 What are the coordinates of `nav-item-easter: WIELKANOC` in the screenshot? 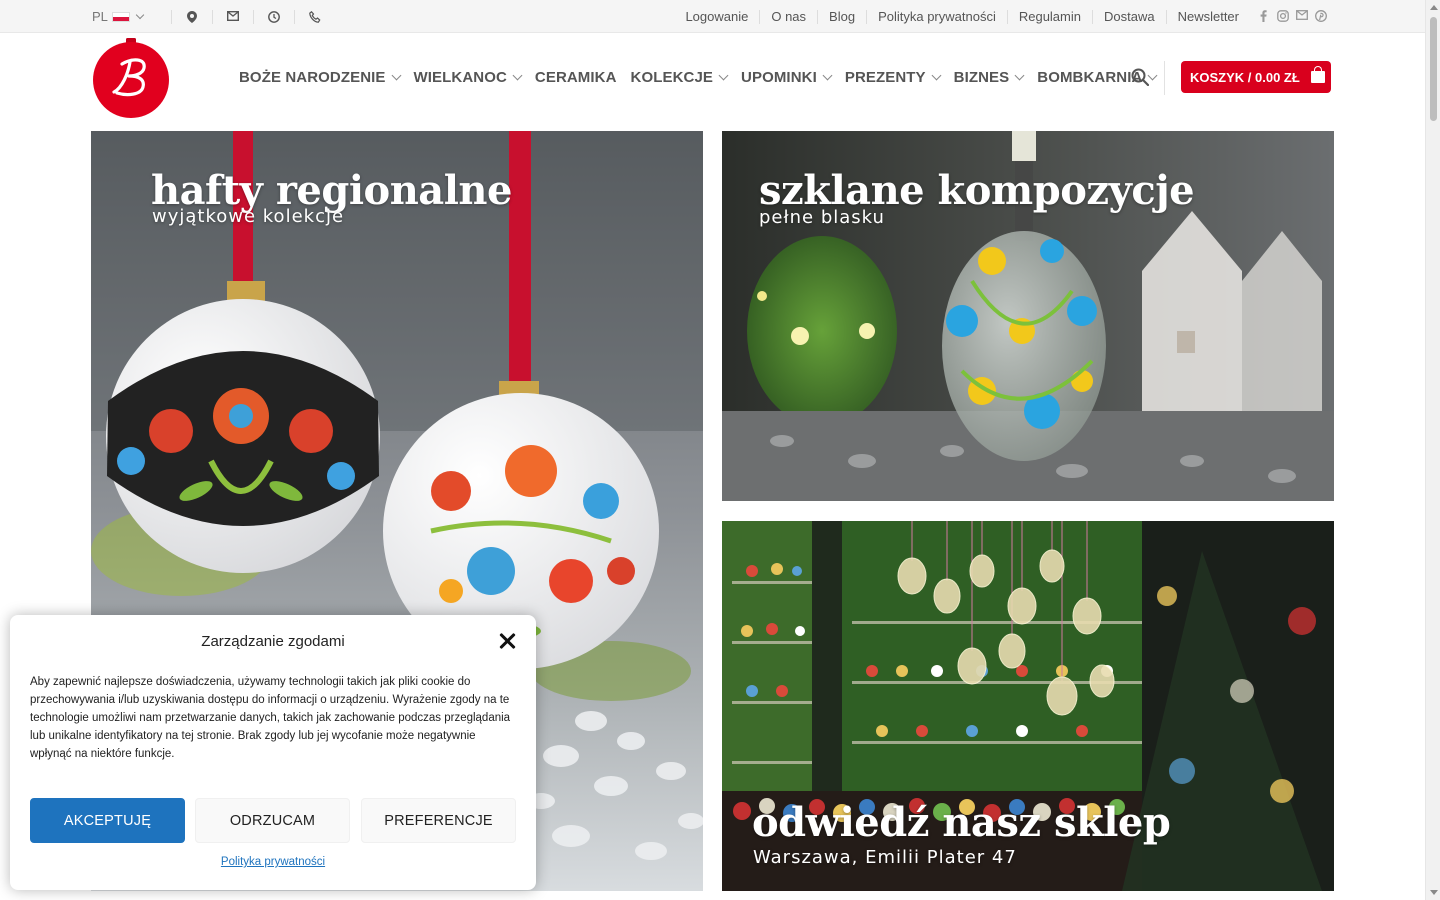 It's located at (468, 77).